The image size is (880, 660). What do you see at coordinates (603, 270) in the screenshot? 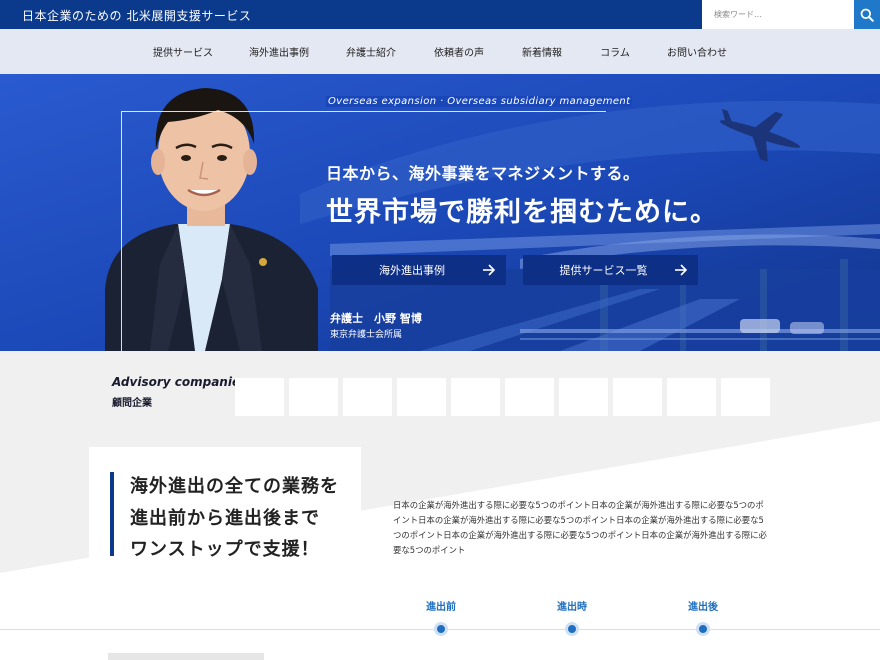
I see `services-list-button-label: 提供サービス一覧` at bounding box center [603, 270].